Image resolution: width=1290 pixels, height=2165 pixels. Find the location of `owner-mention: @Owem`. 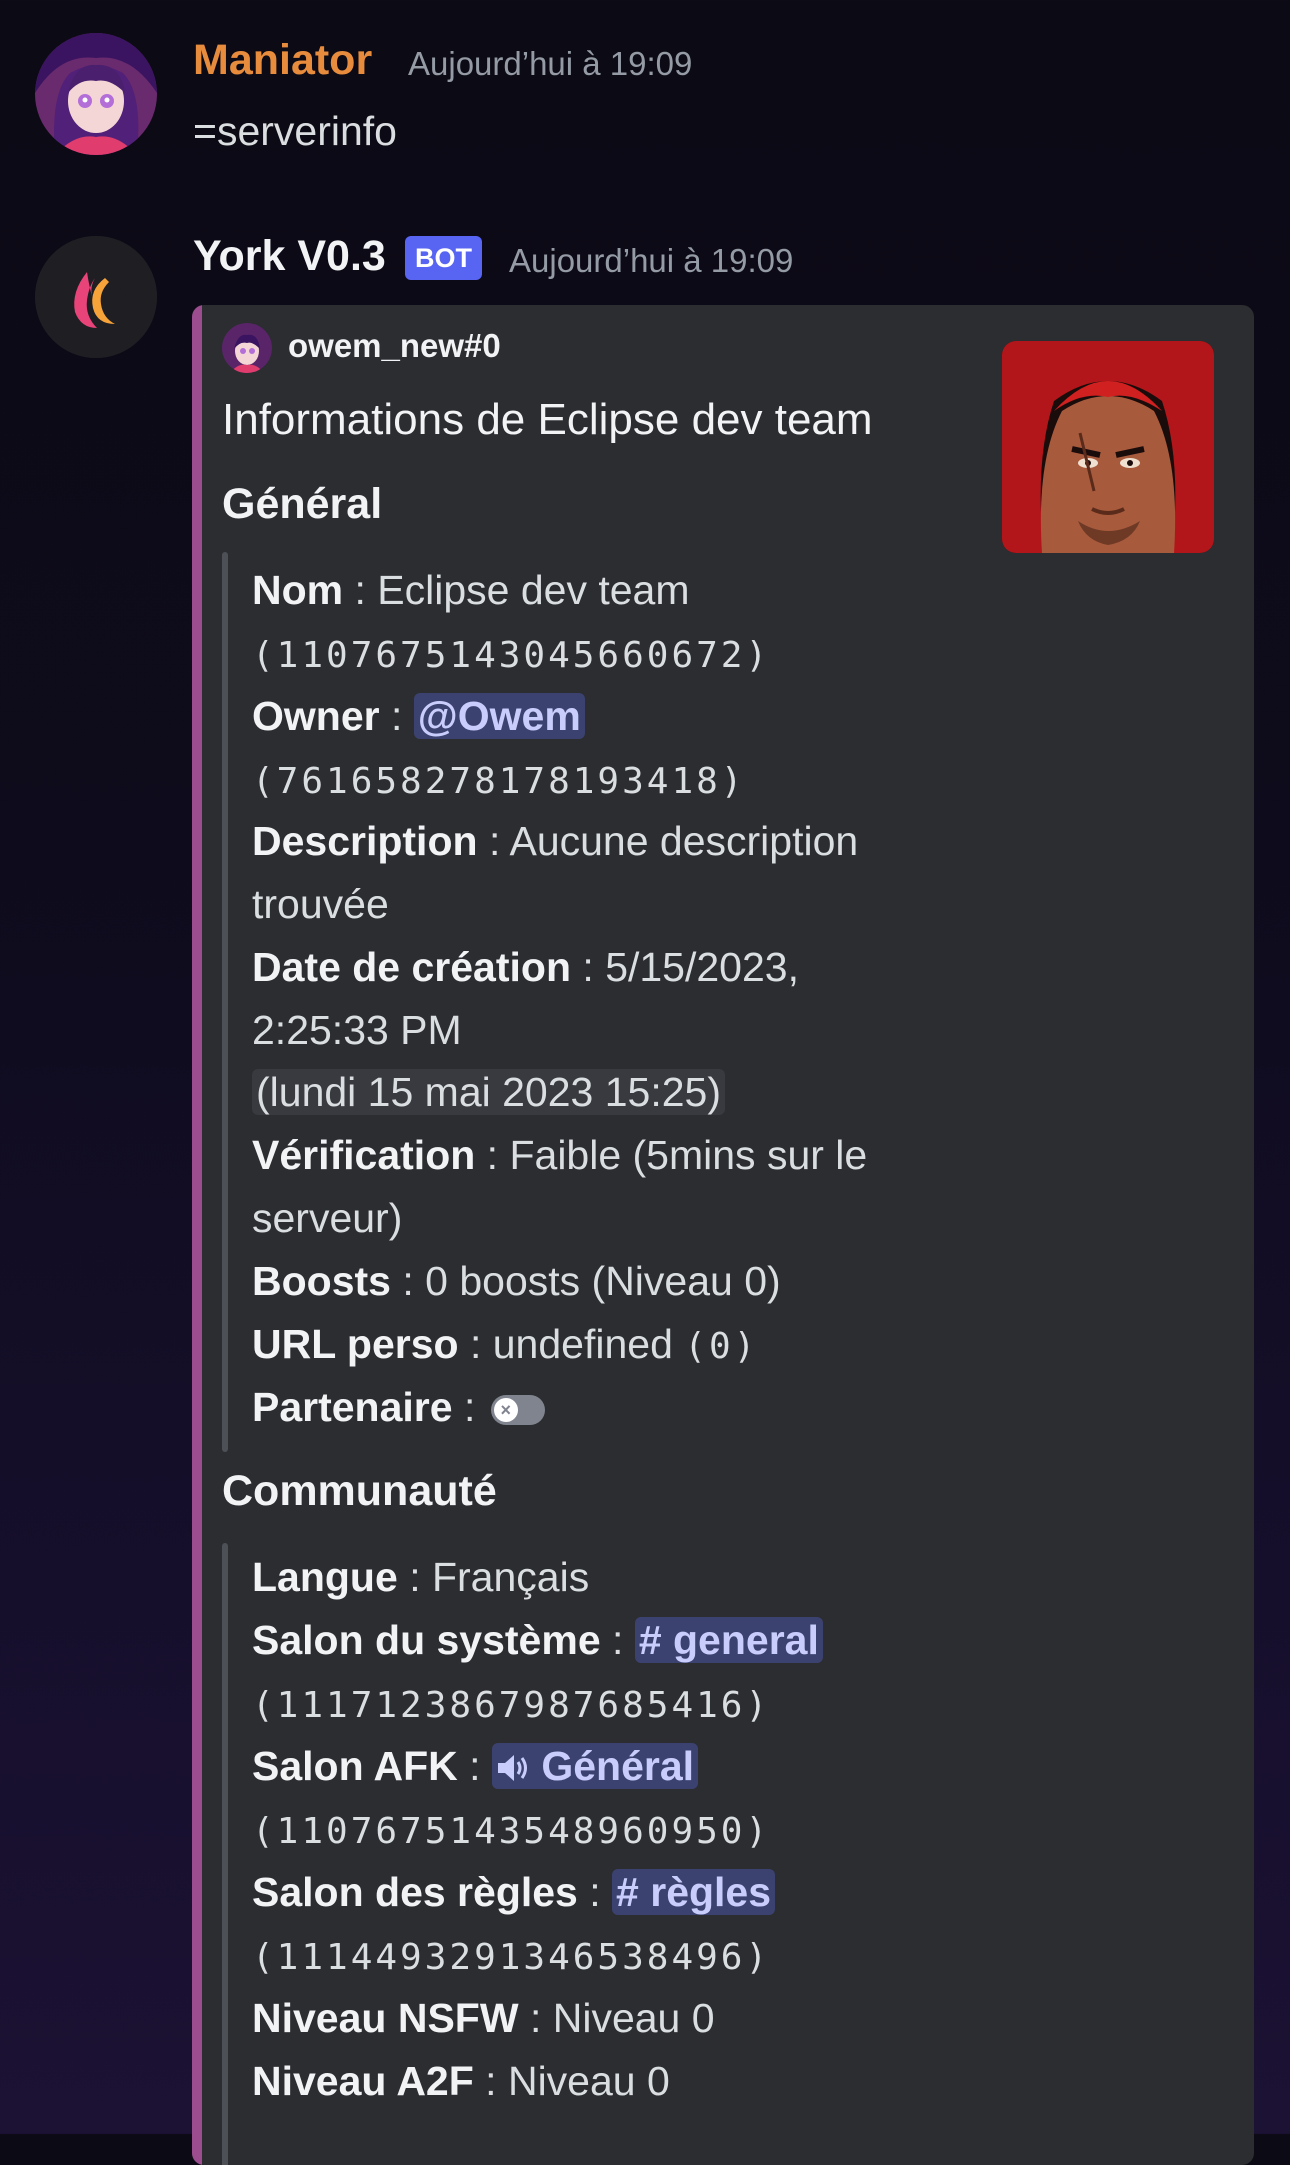

owner-mention: @Owem is located at coordinates (499, 716).